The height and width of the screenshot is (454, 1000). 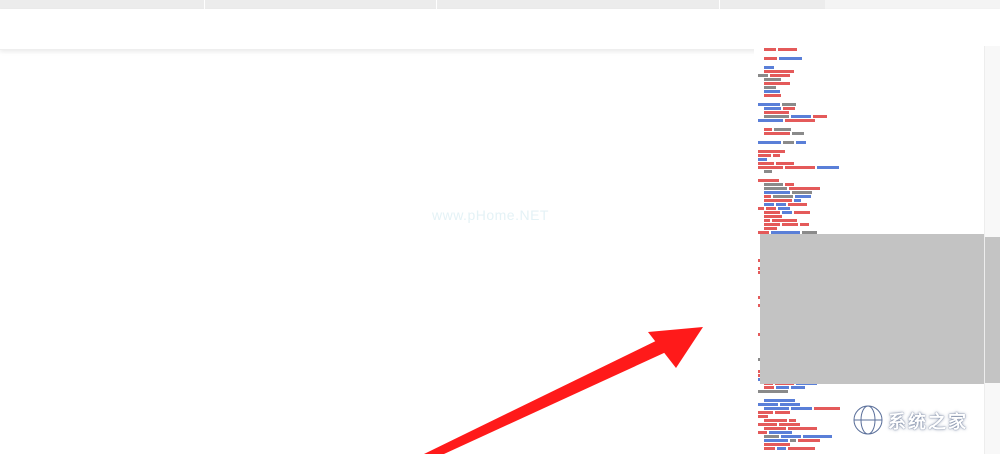 What do you see at coordinates (550, 394) in the screenshot?
I see `arrow-shaft` at bounding box center [550, 394].